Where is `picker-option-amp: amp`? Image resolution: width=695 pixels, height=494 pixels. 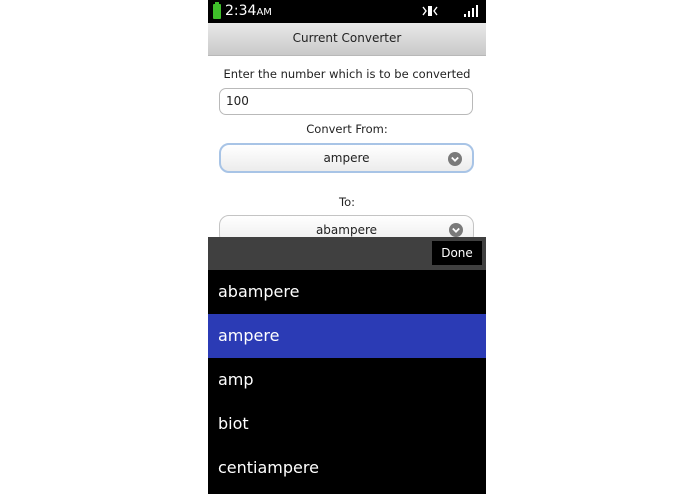
picker-option-amp: amp is located at coordinates (347, 380).